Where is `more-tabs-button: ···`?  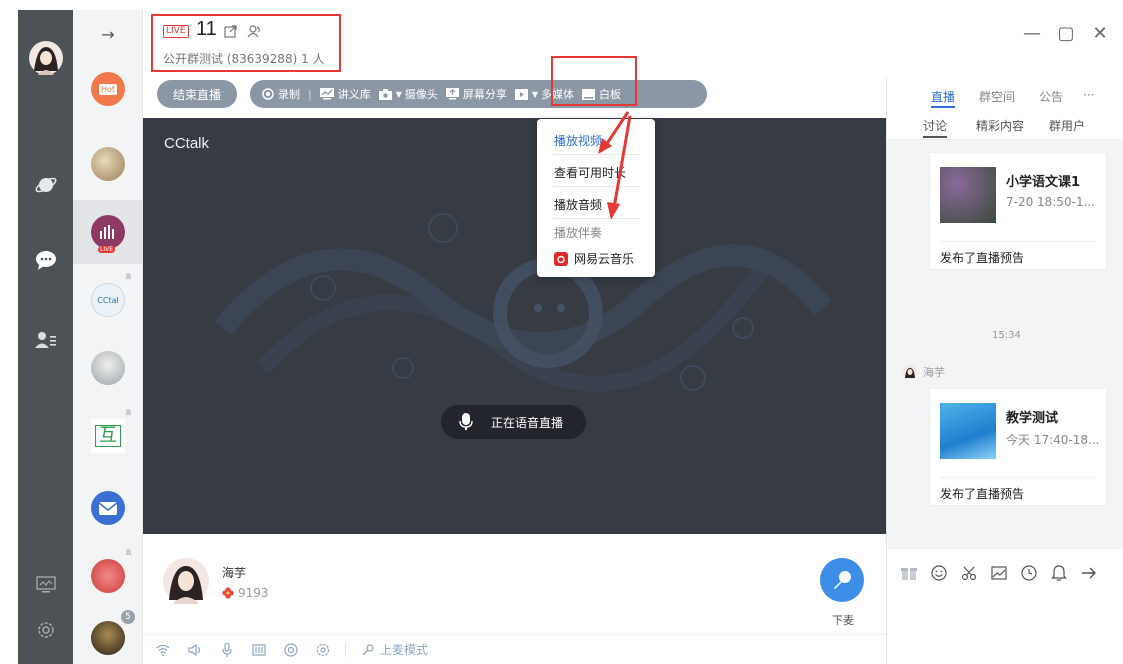
more-tabs-button: ··· is located at coordinates (1088, 95).